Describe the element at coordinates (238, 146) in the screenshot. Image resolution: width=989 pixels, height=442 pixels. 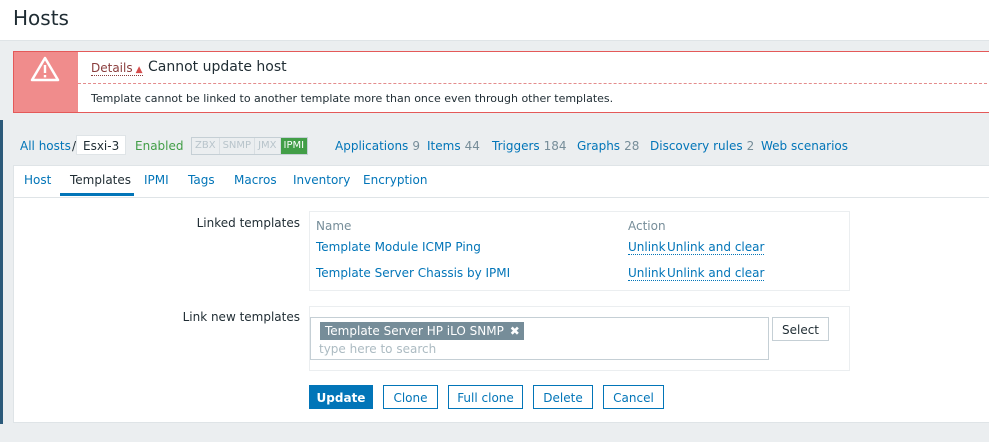
I see `availability-snmp: SNMP` at that location.